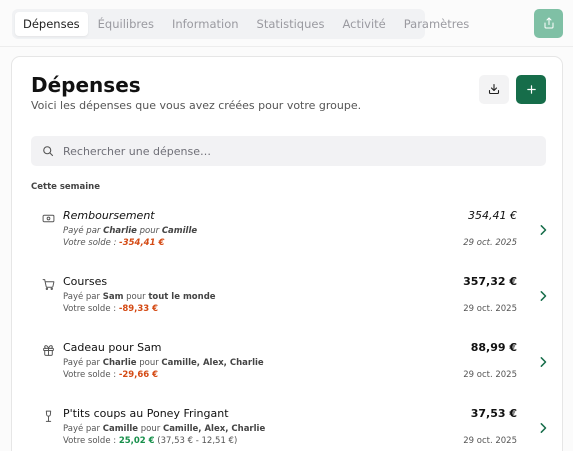 The width and height of the screenshot is (573, 451). What do you see at coordinates (130, 231) in the screenshot?
I see `expense-paid-by: Payé par Charlie pour Camille` at bounding box center [130, 231].